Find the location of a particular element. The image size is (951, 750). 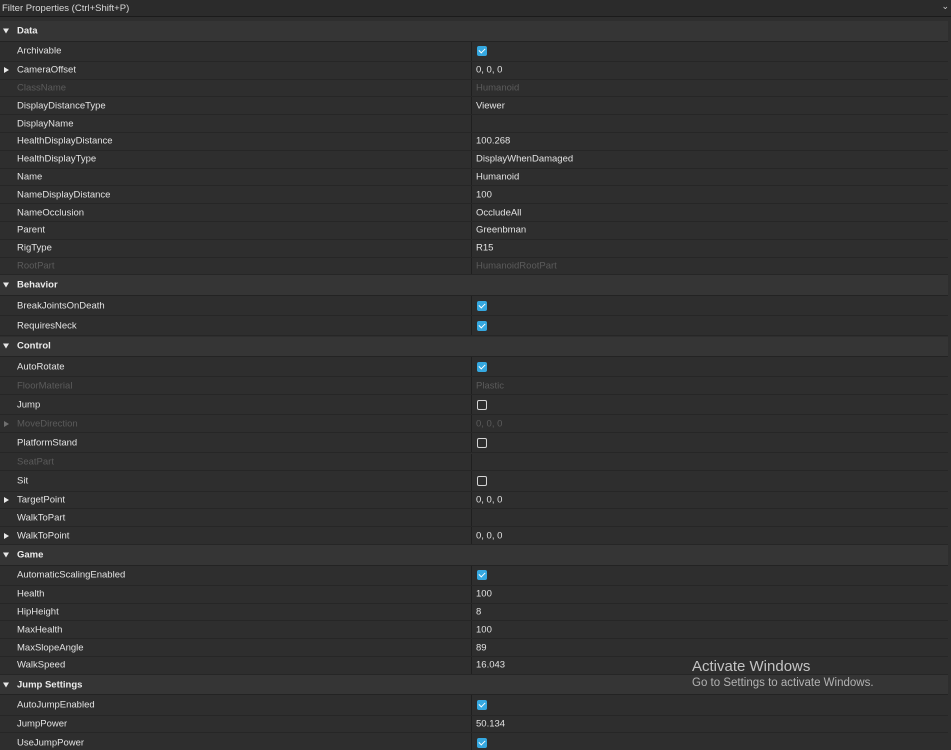

property-row-walk-speed: WalkSpeed 16.043 is located at coordinates (474, 666).